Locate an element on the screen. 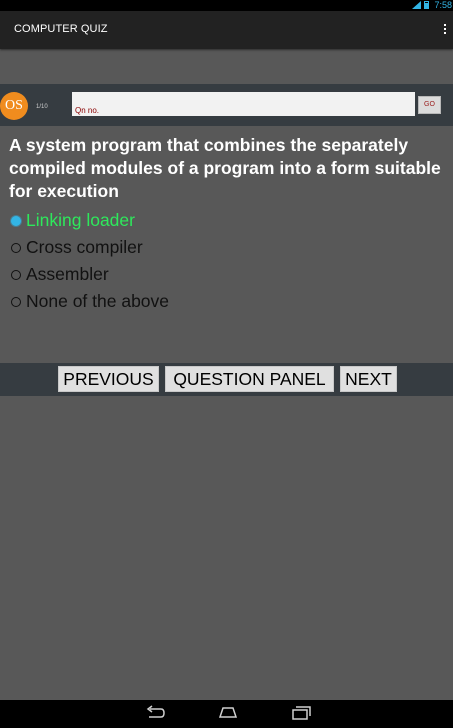  go-button: GO is located at coordinates (429, 105).